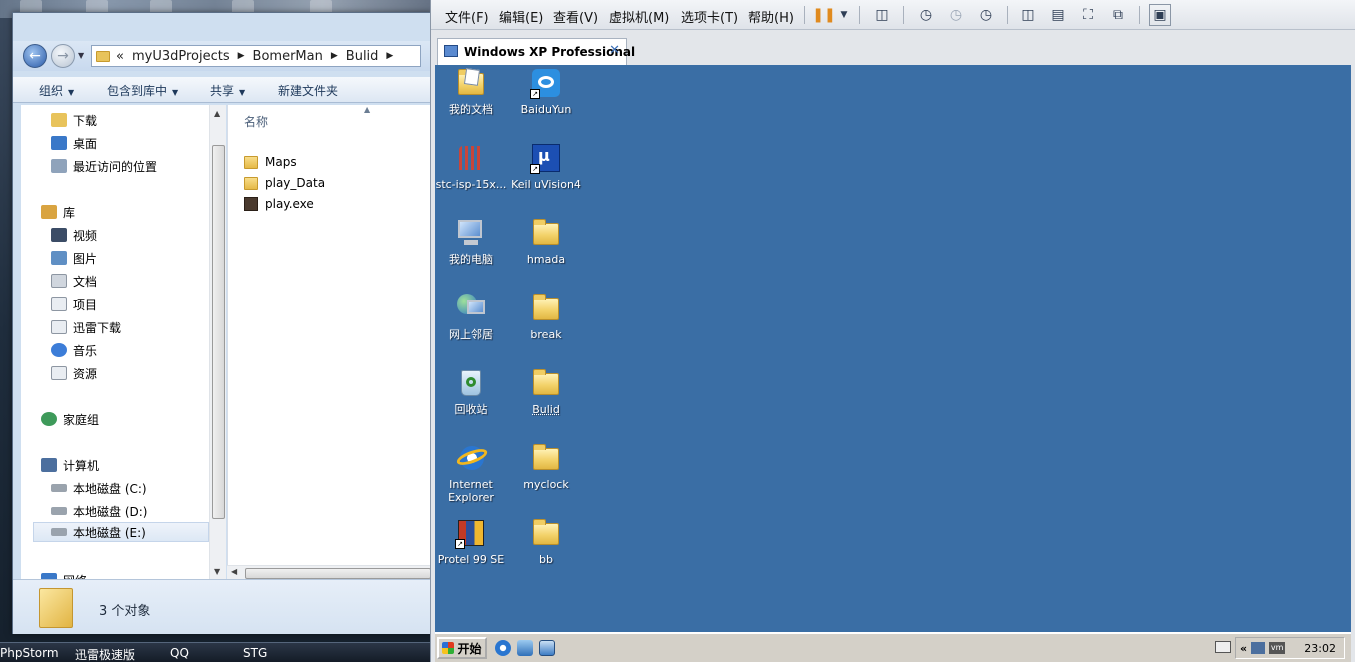 Image resolution: width=1355 pixels, height=662 pixels. What do you see at coordinates (29, 653) in the screenshot?
I see `taskbar-item-phpstorm: PhpStorm` at bounding box center [29, 653].